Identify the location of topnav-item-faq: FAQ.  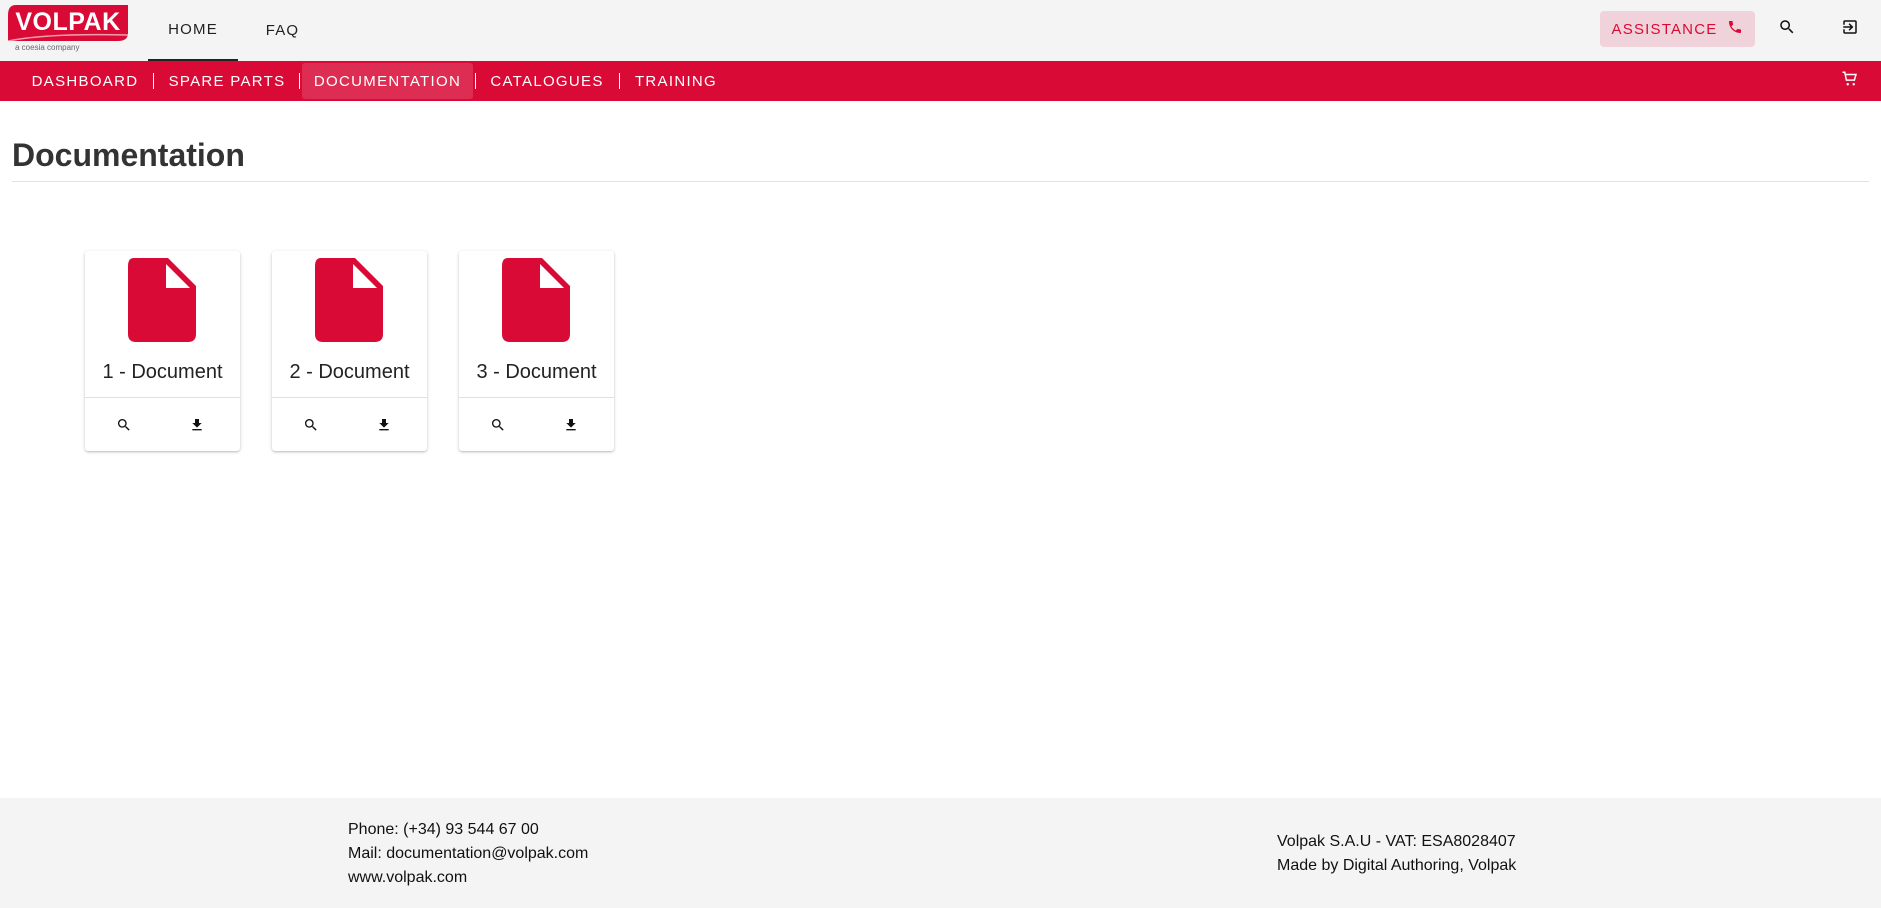
(282, 30).